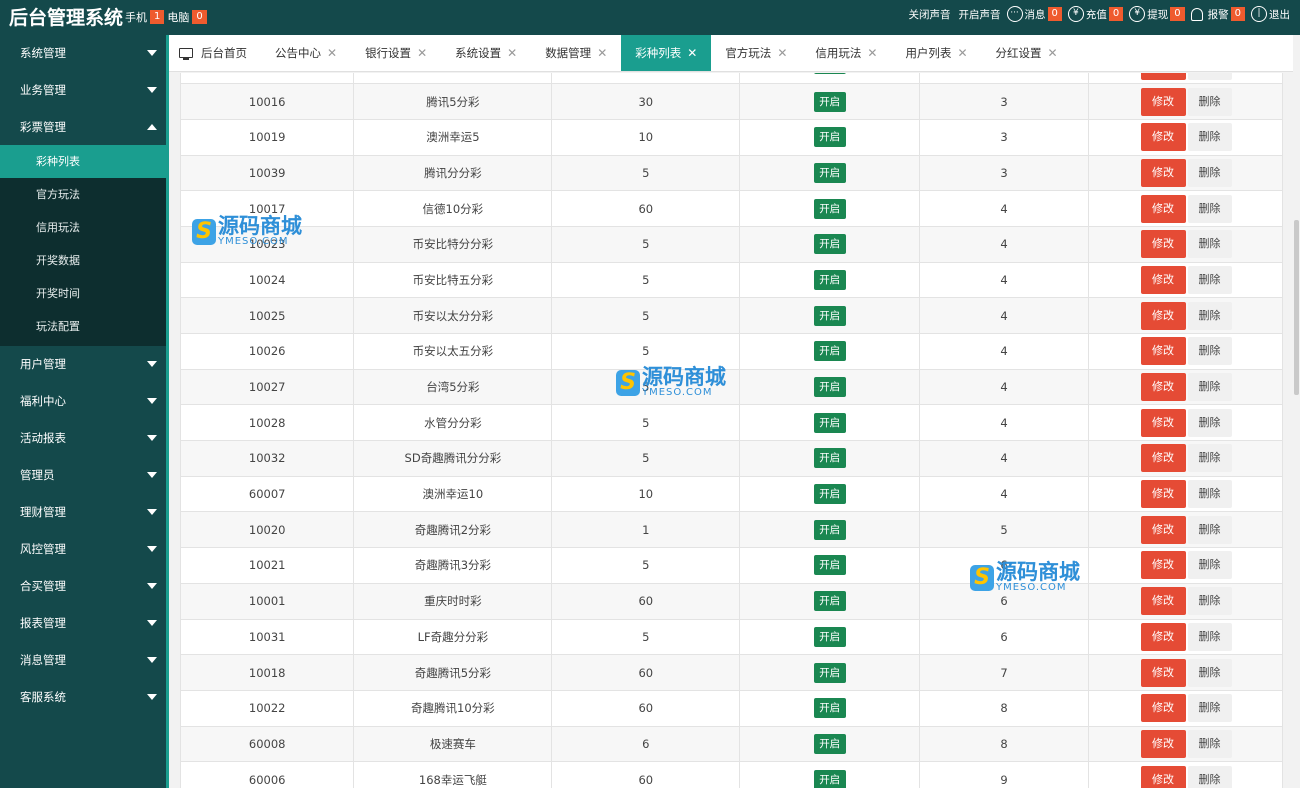 The image size is (1300, 788). What do you see at coordinates (83, 260) in the screenshot?
I see `submenu-draw-data: 开奖数据` at bounding box center [83, 260].